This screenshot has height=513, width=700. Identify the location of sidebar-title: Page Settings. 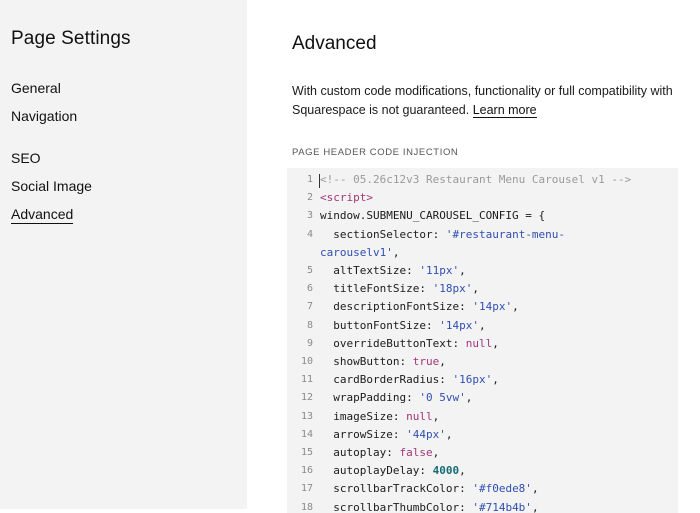
(71, 38).